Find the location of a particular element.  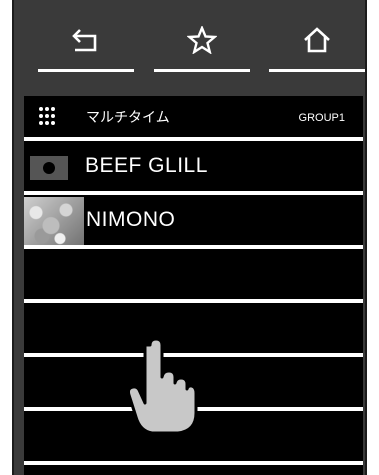

home-button is located at coordinates (317, 49).